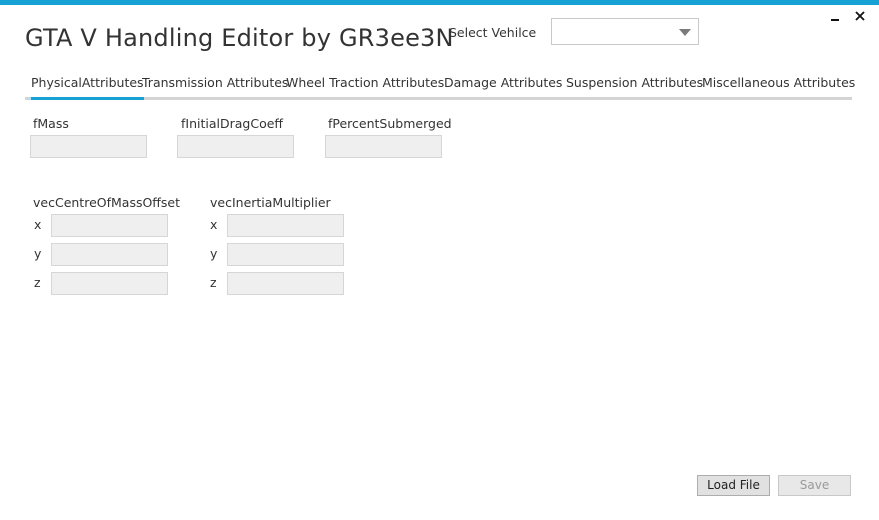  What do you see at coordinates (109, 283) in the screenshot?
I see `com-z-input` at bounding box center [109, 283].